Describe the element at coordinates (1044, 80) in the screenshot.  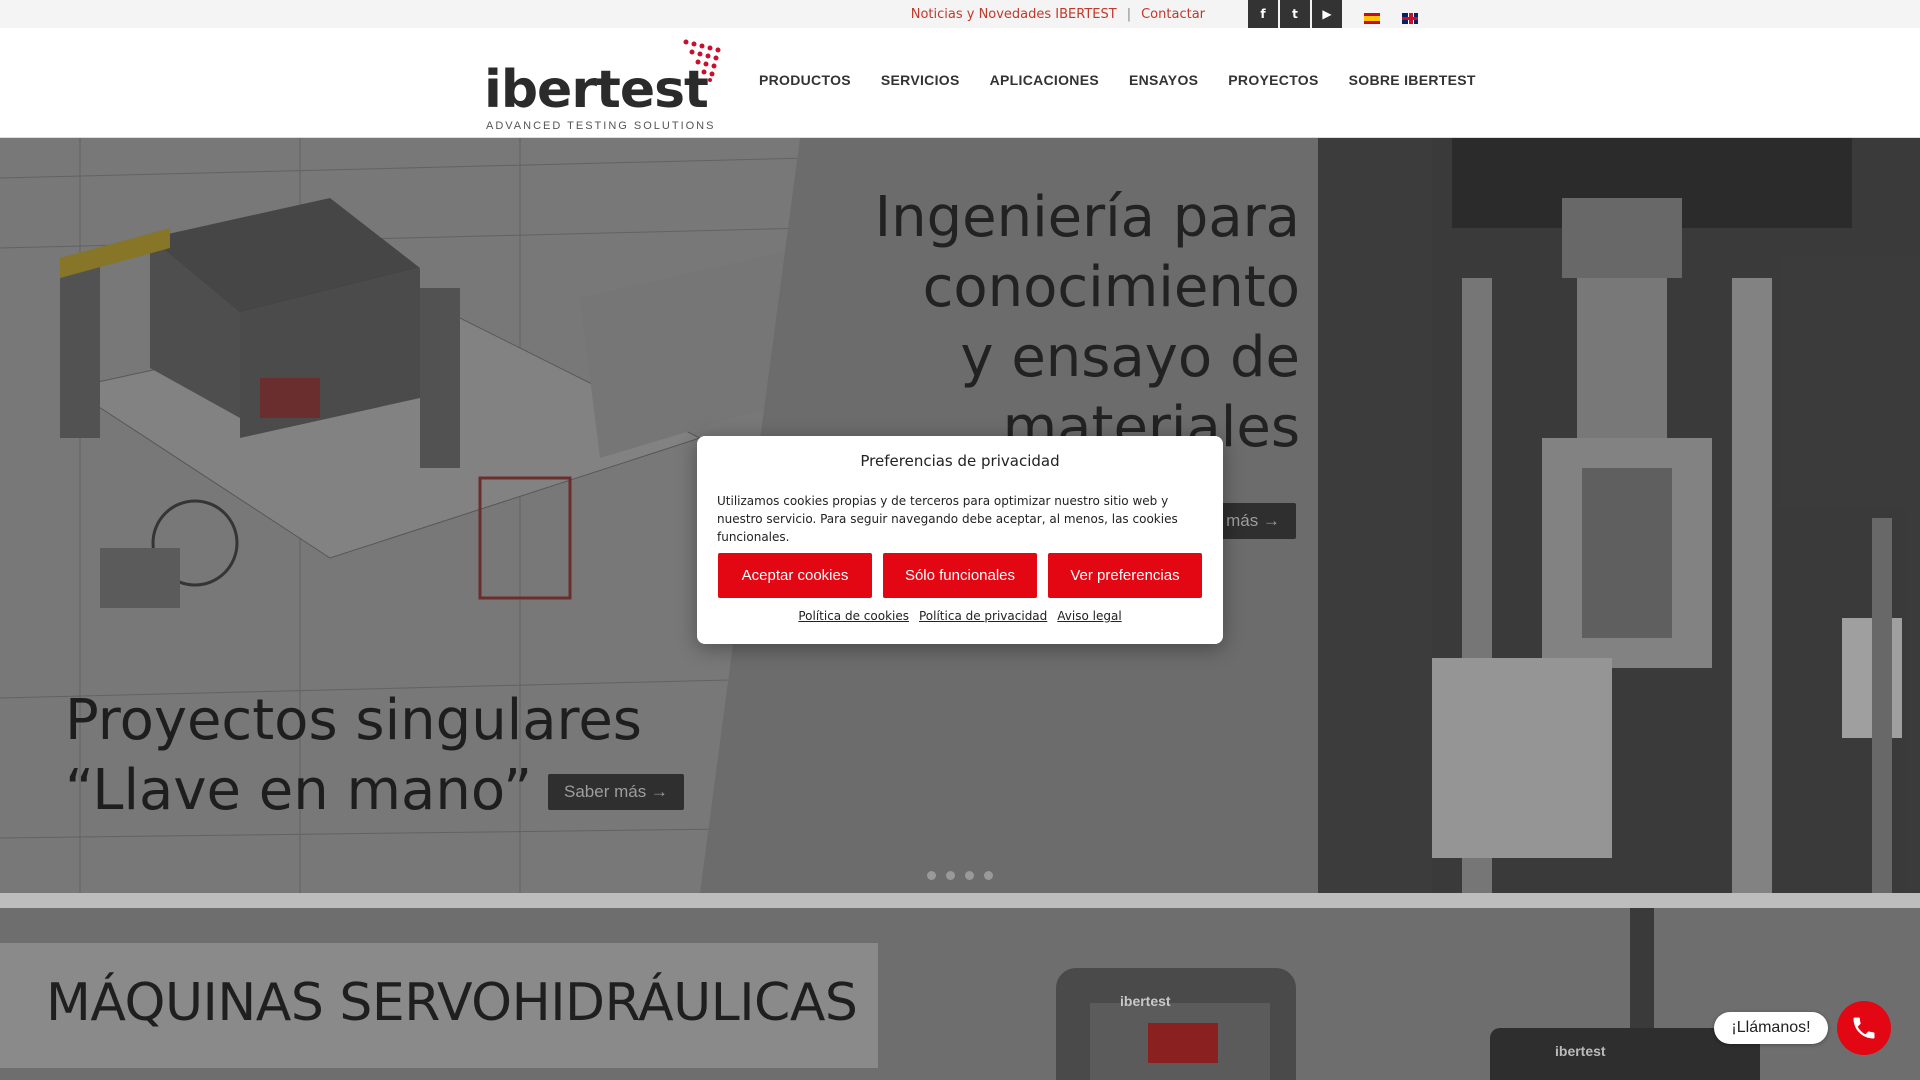
I see `nav-aplicaciones: APLICACIONES` at that location.